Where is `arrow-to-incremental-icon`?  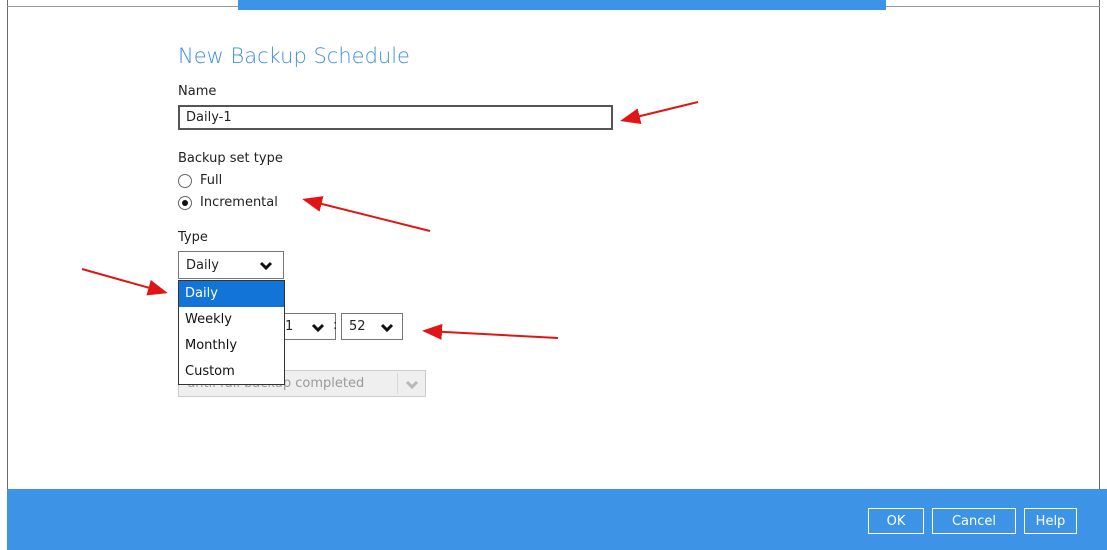
arrow-to-incremental-icon is located at coordinates (366, 214).